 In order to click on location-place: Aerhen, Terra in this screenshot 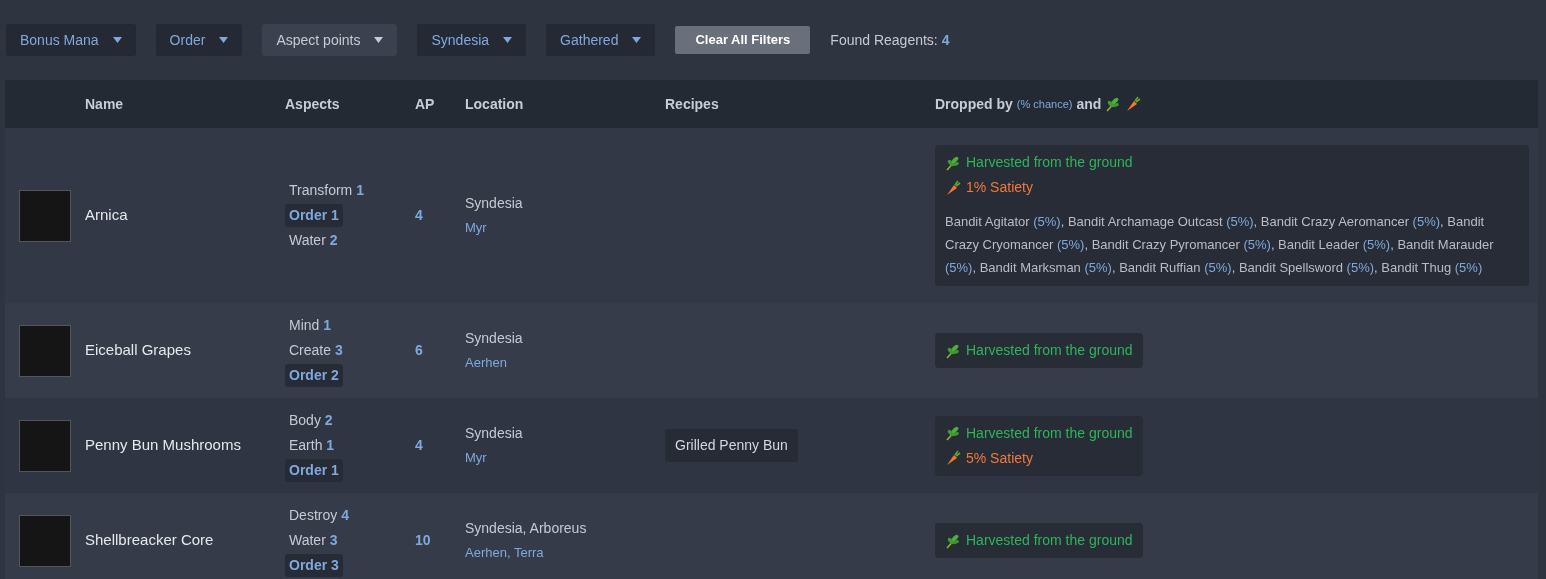, I will do `click(505, 553)`.